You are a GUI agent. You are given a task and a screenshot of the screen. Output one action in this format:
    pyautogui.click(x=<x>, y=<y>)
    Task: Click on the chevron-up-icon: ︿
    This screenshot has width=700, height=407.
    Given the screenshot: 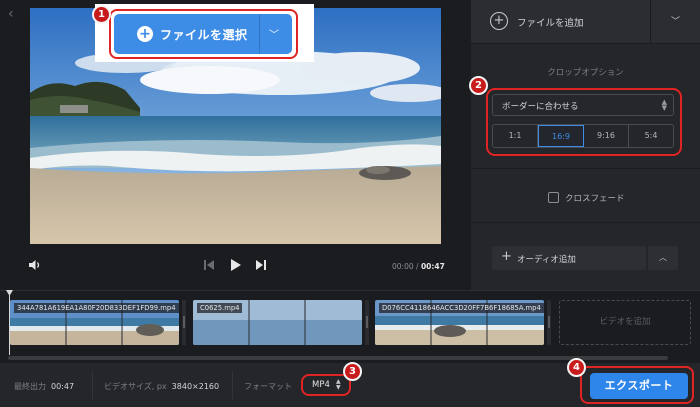 What is the action you would take?
    pyautogui.click(x=663, y=258)
    